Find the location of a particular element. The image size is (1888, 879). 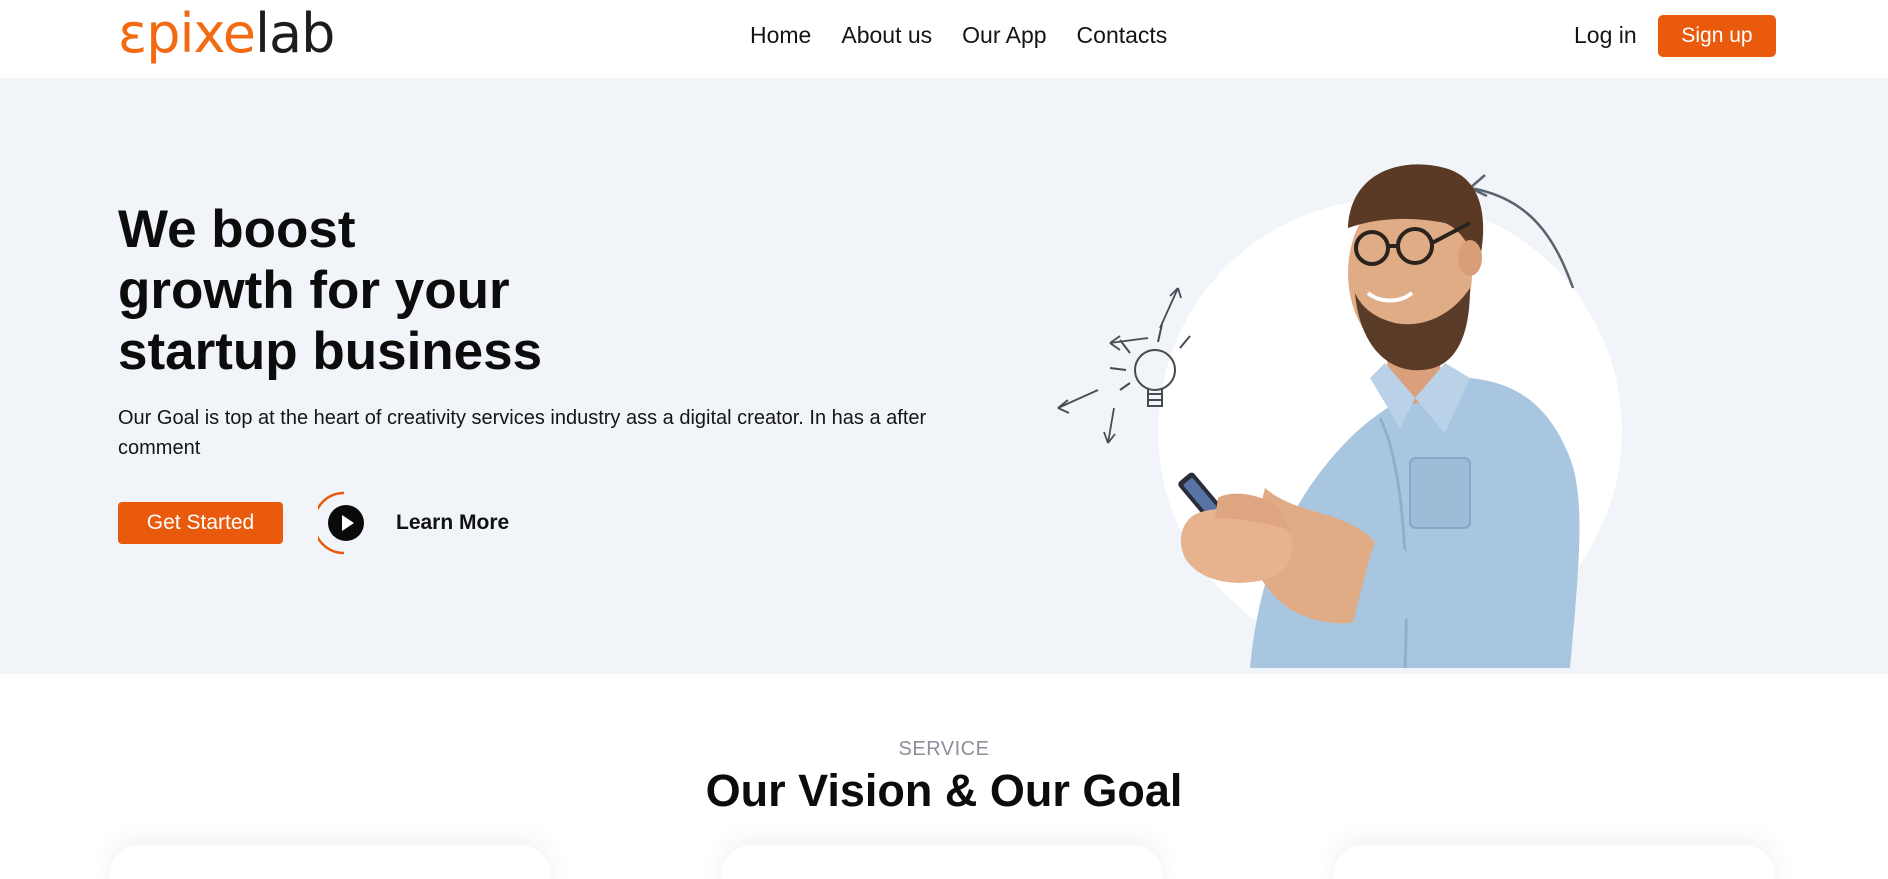

logo-text-primary: ɛpixe is located at coordinates (187, 33).